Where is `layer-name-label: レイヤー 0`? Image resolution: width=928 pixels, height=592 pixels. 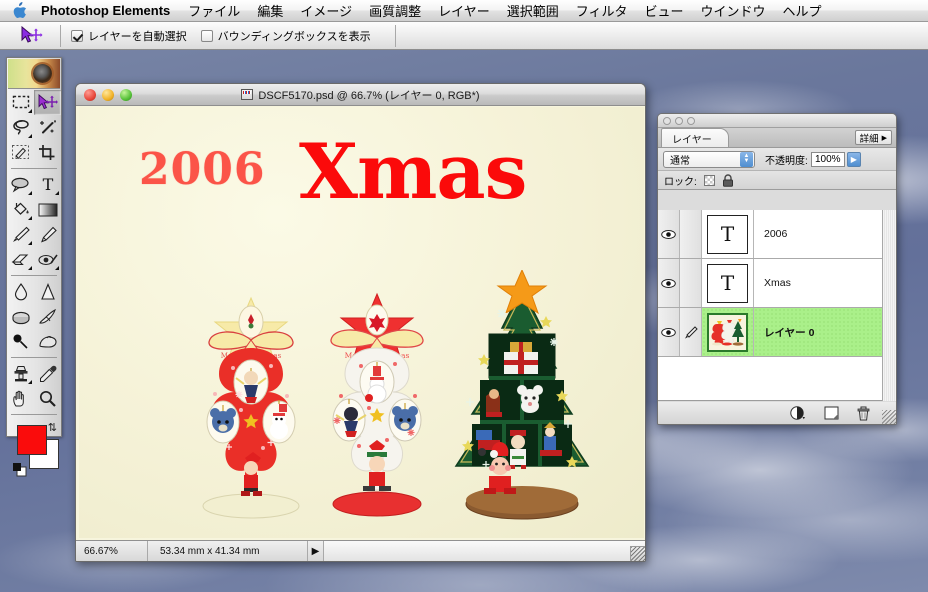
layer-name-label: レイヤー 0 is located at coordinates (825, 332).